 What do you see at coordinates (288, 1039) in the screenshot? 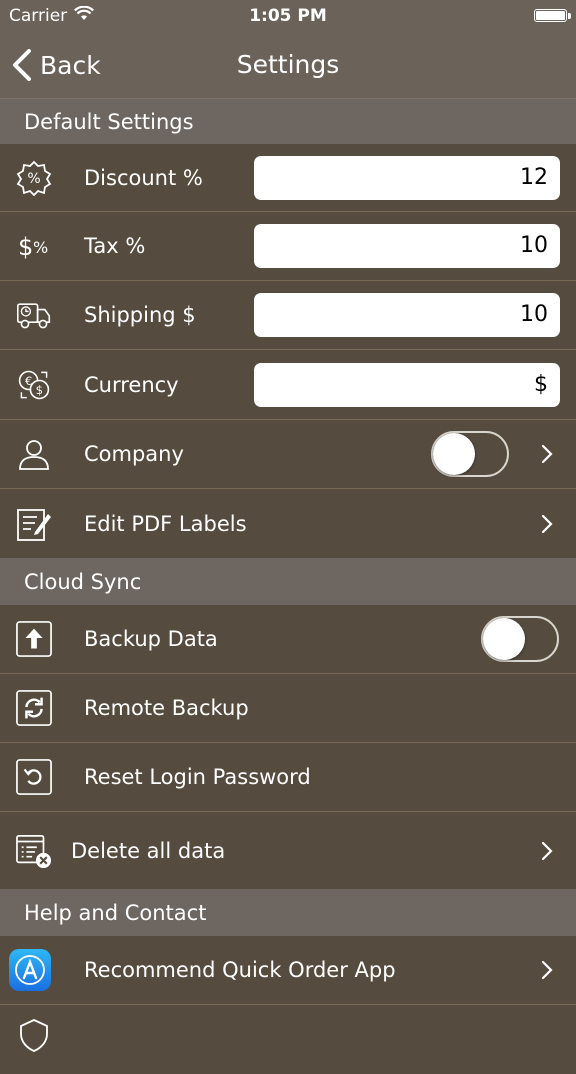
I see `next-row-partial` at bounding box center [288, 1039].